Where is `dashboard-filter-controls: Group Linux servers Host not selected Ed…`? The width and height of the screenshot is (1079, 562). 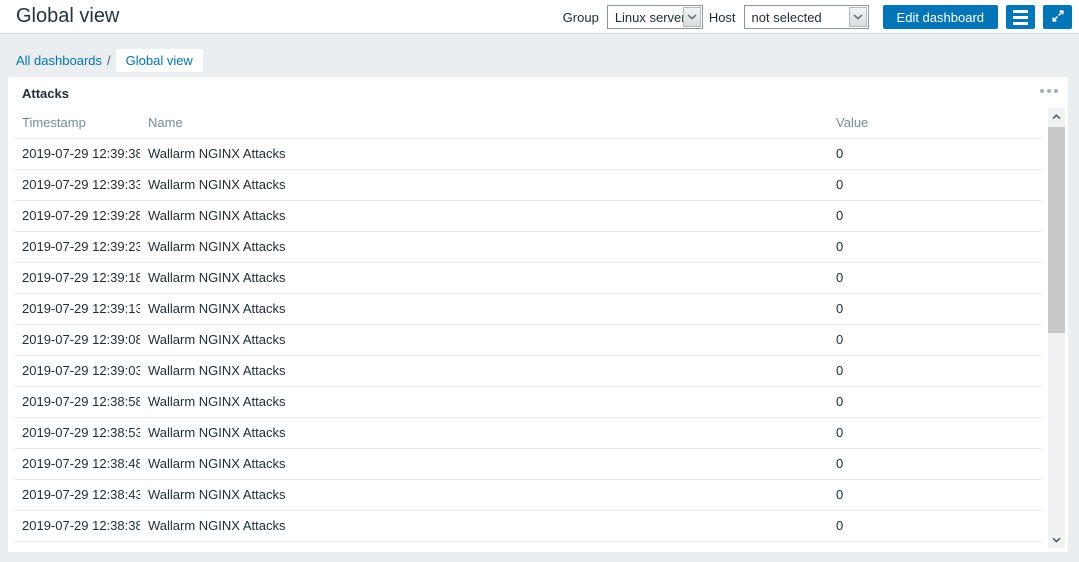 dashboard-filter-controls: Group Linux servers Host not selected Ed… is located at coordinates (817, 17).